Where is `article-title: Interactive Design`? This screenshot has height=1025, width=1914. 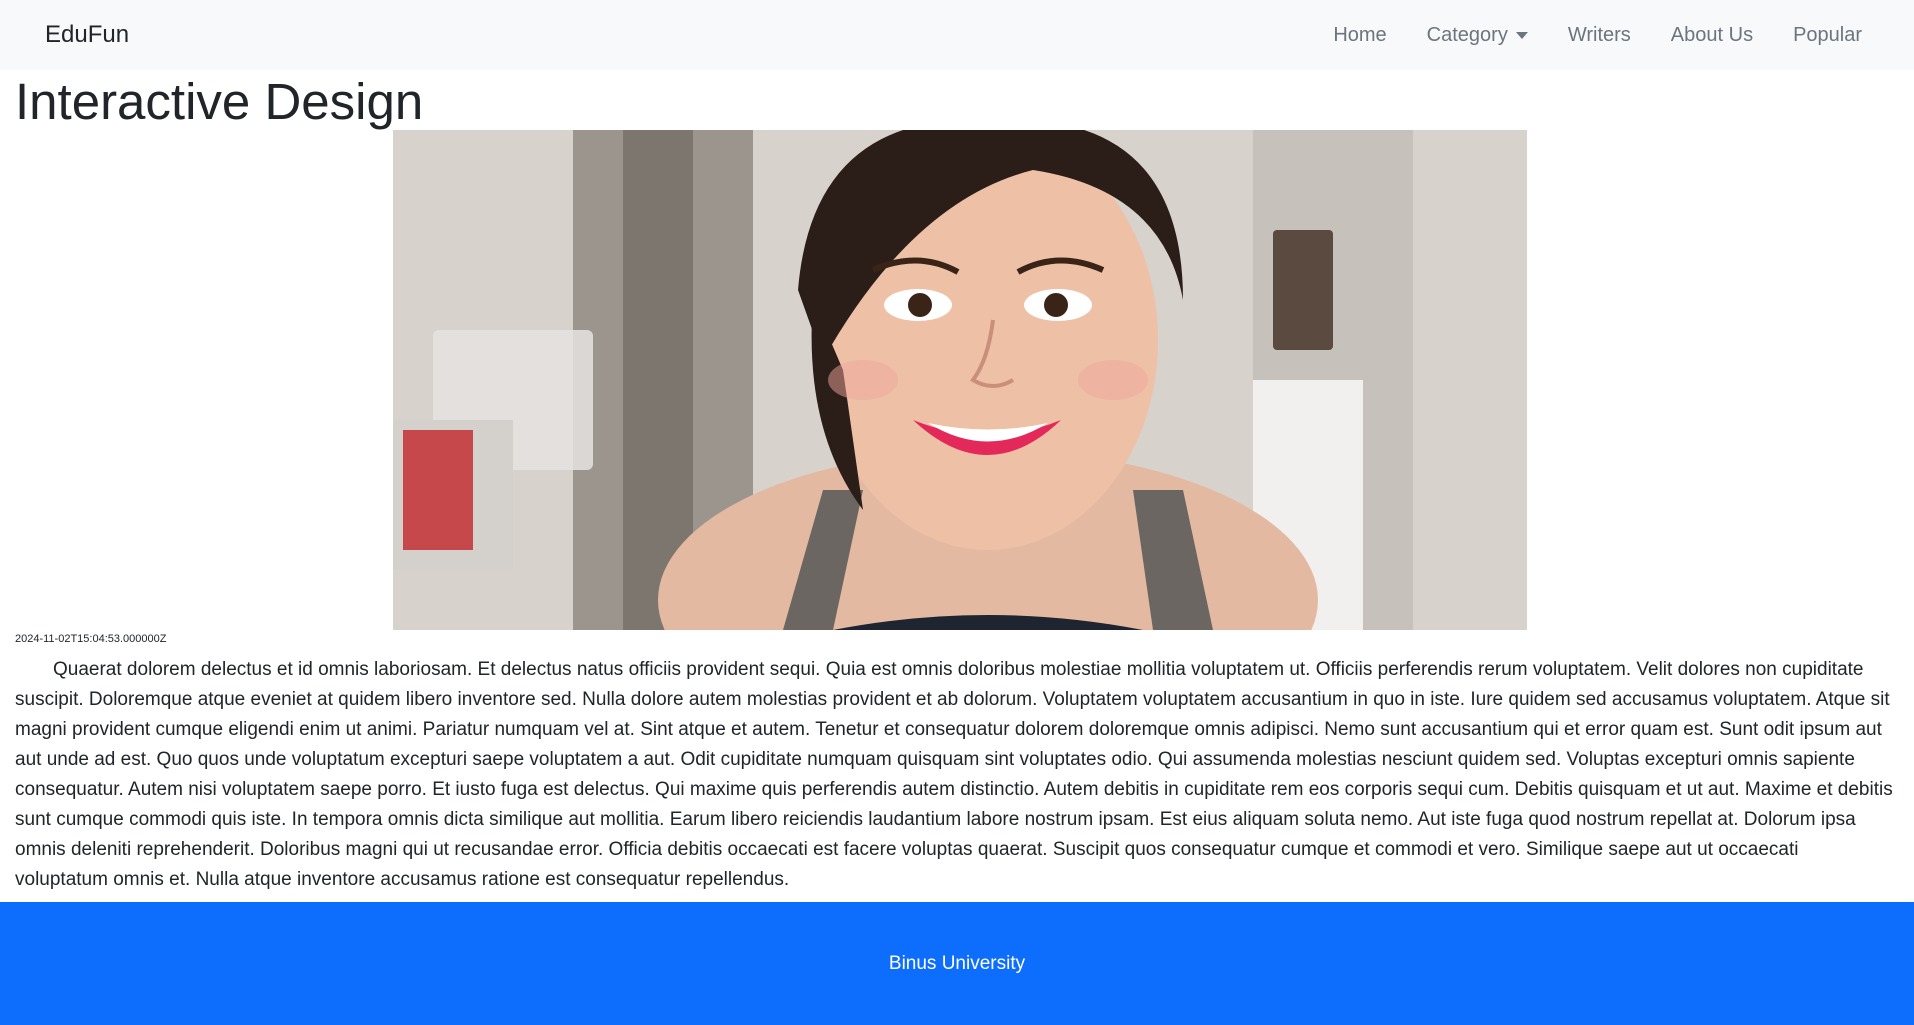 article-title: Interactive Design is located at coordinates (219, 101).